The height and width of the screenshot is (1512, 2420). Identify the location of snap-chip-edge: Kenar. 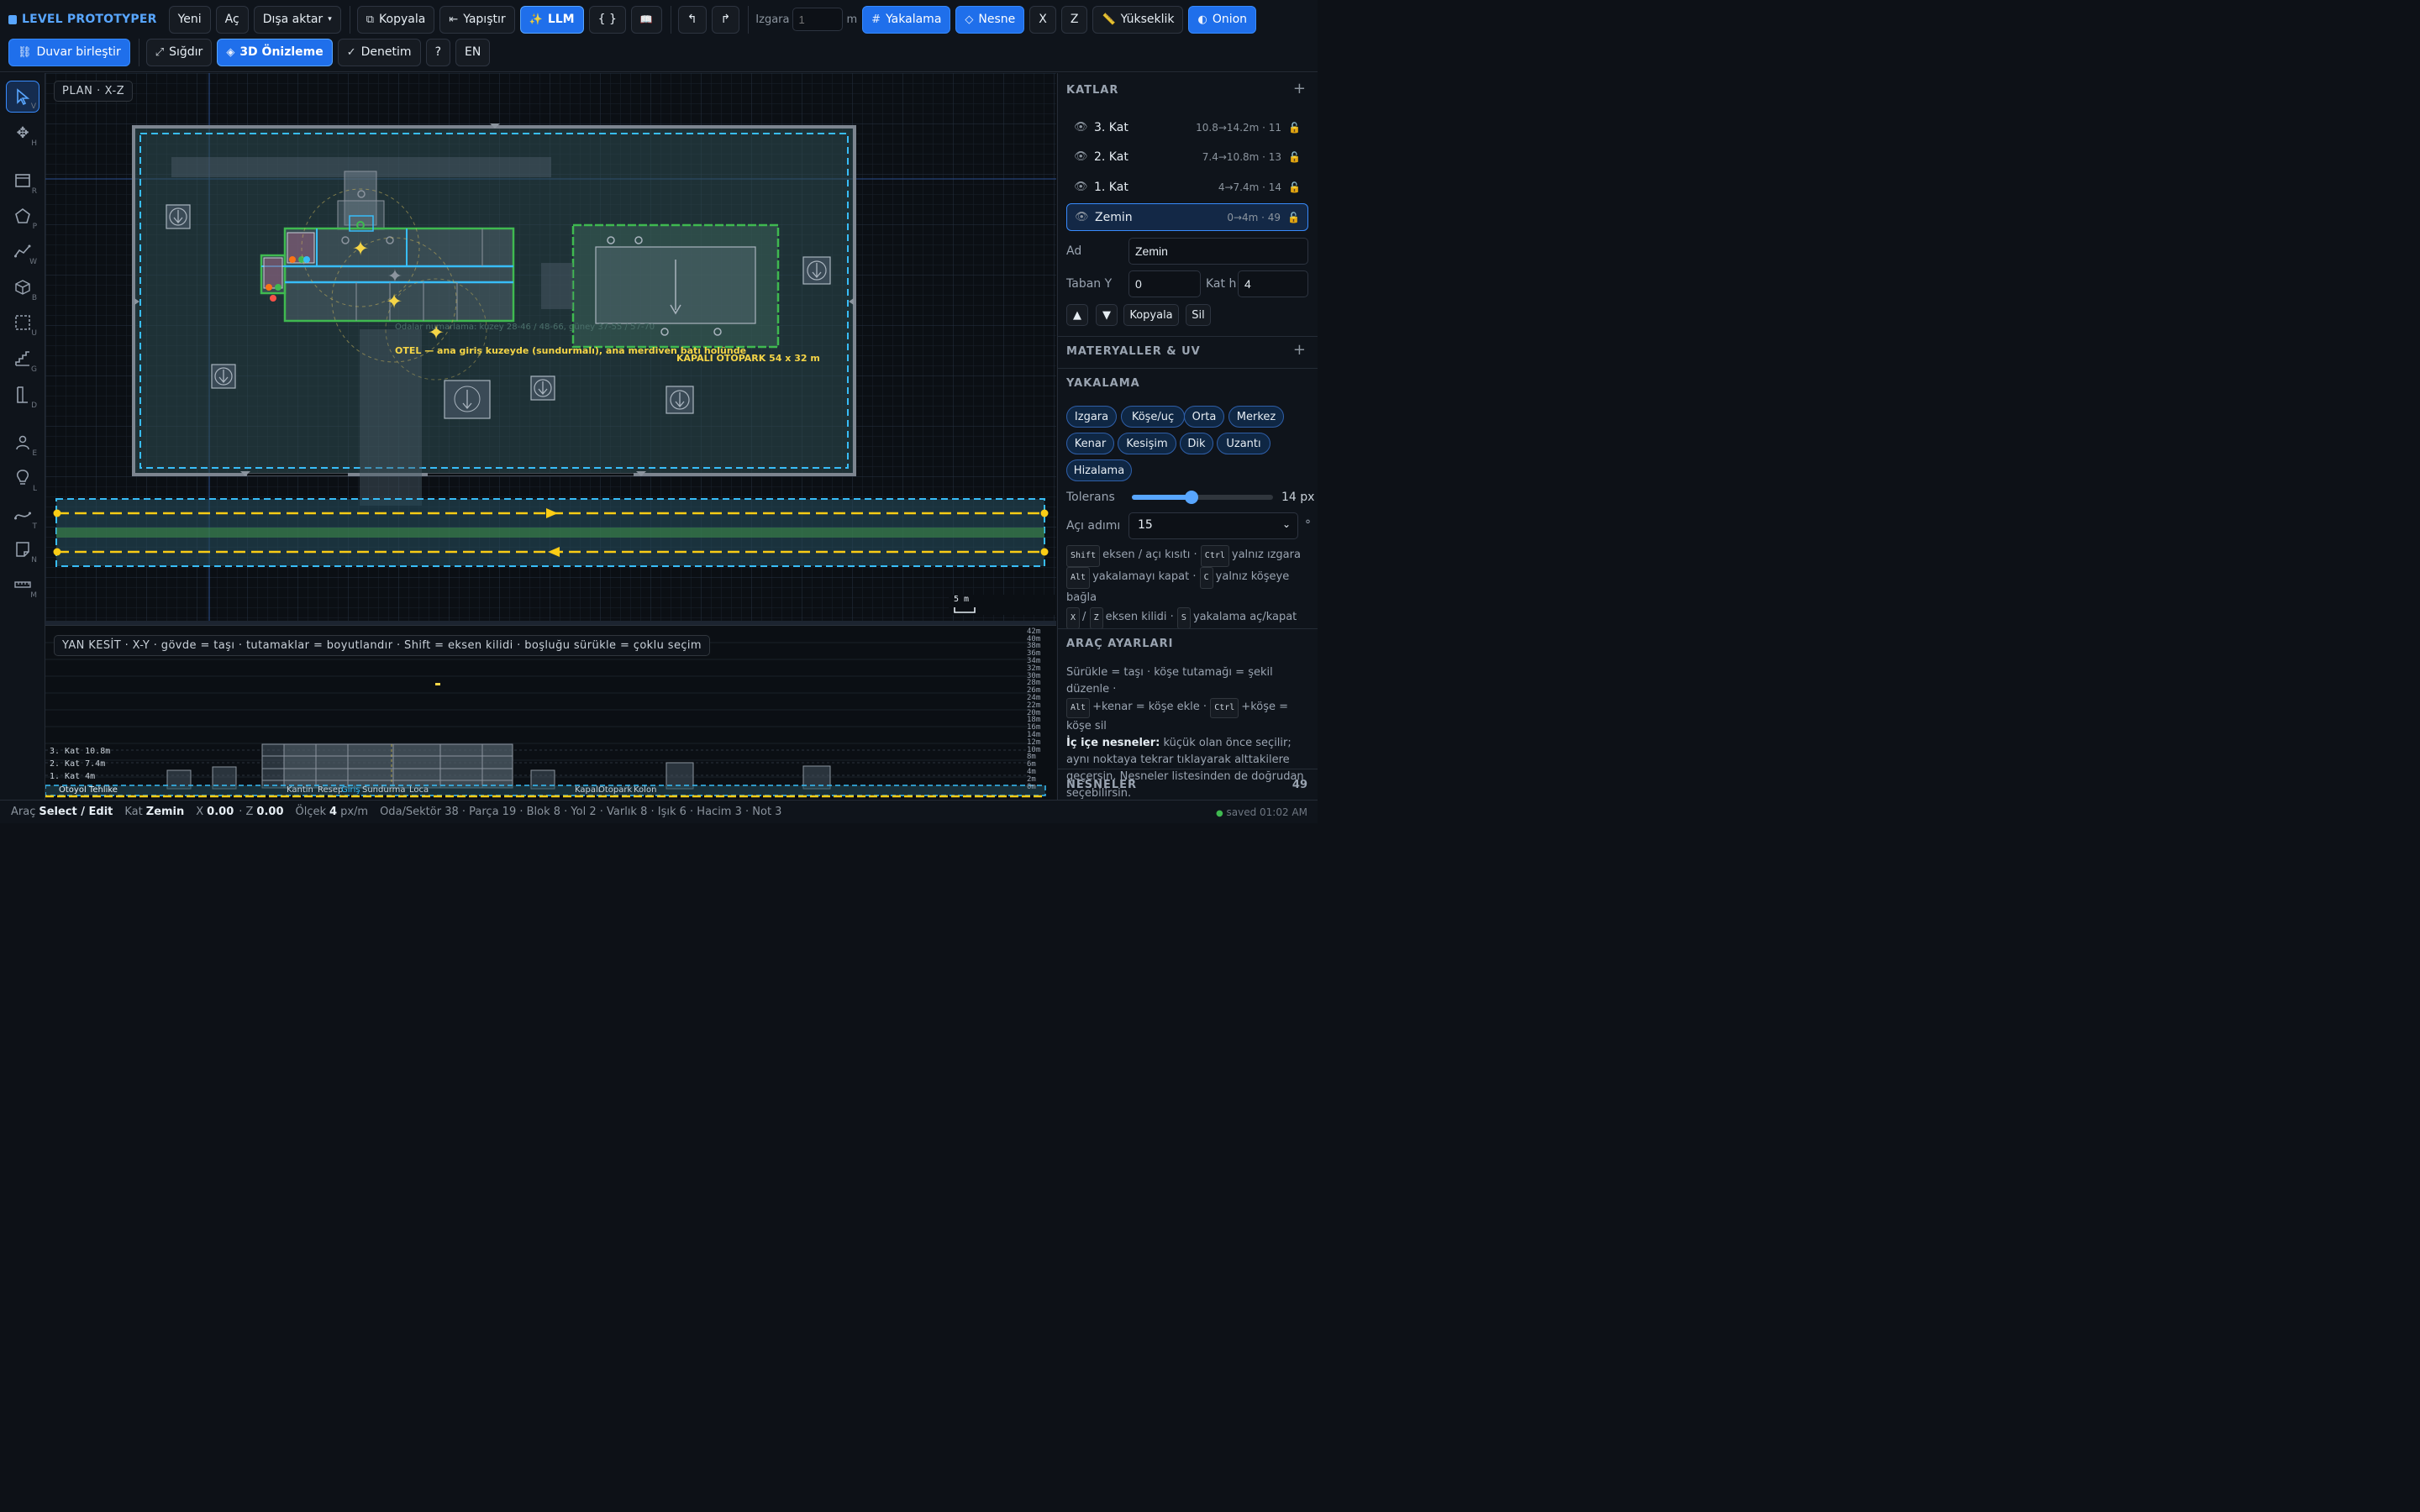
(1090, 443).